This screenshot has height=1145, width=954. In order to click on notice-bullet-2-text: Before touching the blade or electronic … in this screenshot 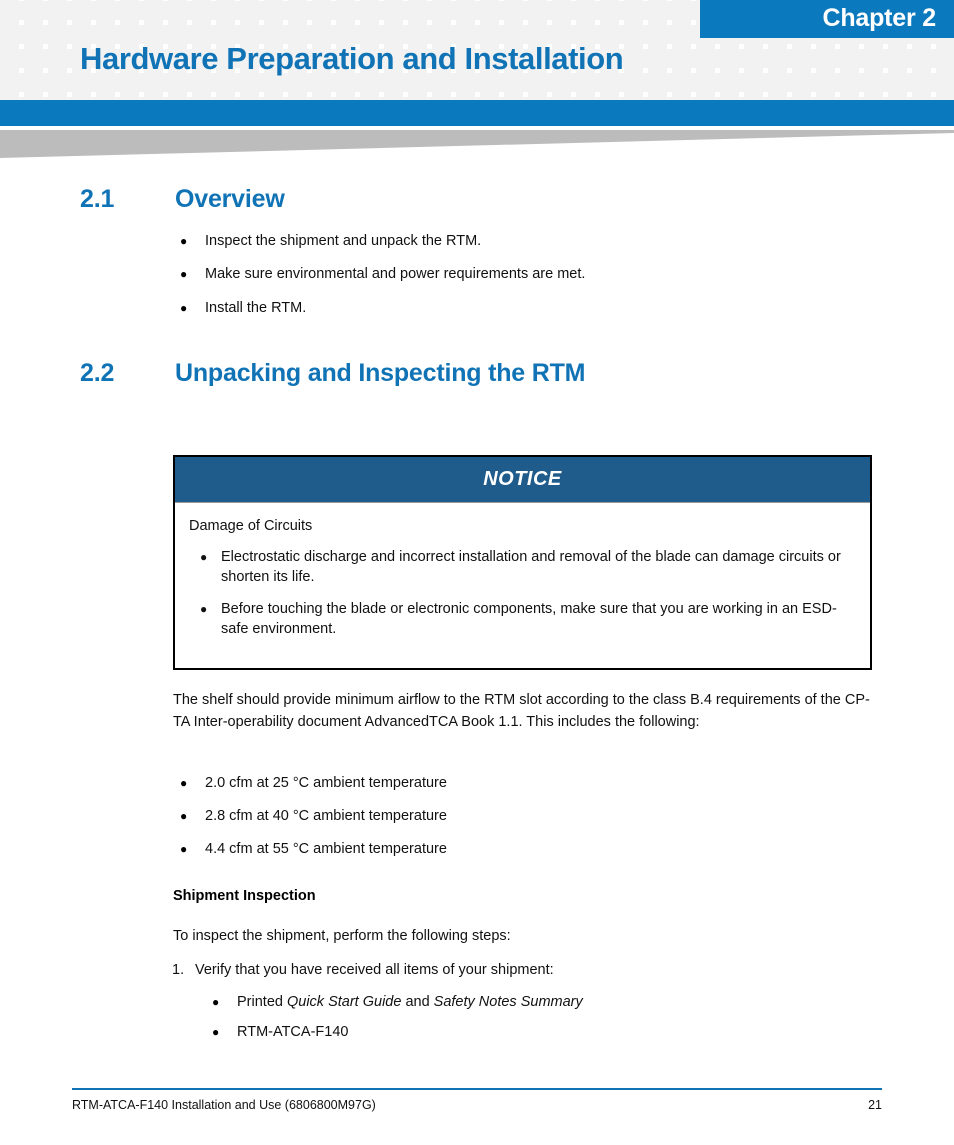, I will do `click(529, 619)`.